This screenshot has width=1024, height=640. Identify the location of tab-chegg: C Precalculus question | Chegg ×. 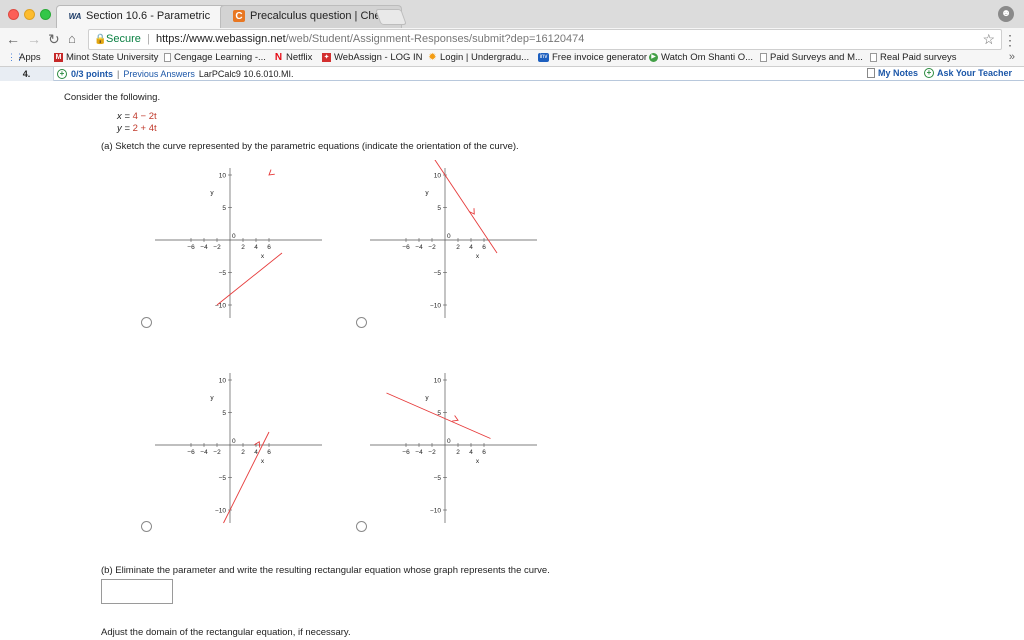
(311, 16).